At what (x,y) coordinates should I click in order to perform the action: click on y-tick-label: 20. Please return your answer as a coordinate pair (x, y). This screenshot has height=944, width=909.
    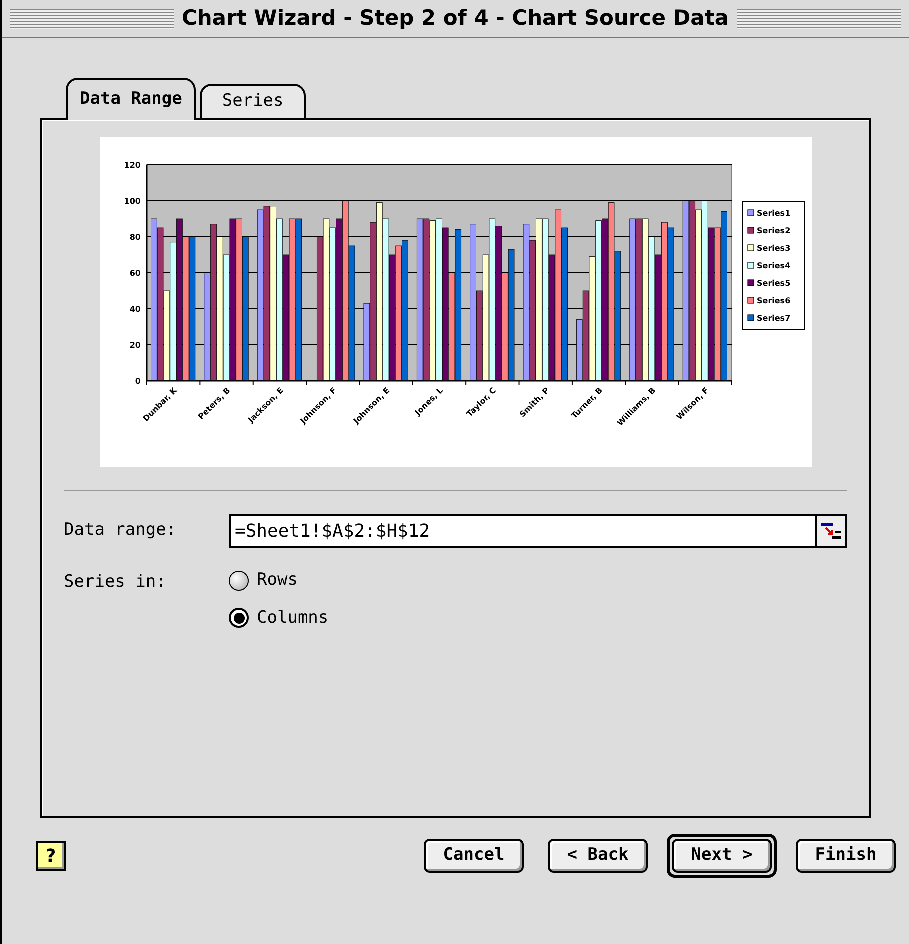
    Looking at the image, I should click on (134, 345).